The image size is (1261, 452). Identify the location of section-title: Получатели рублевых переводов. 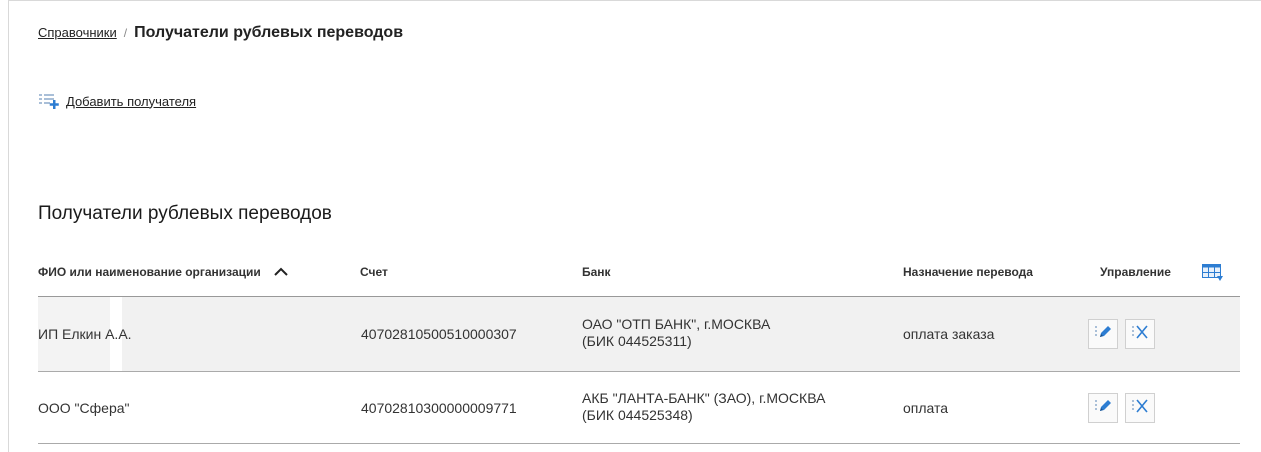
(185, 213).